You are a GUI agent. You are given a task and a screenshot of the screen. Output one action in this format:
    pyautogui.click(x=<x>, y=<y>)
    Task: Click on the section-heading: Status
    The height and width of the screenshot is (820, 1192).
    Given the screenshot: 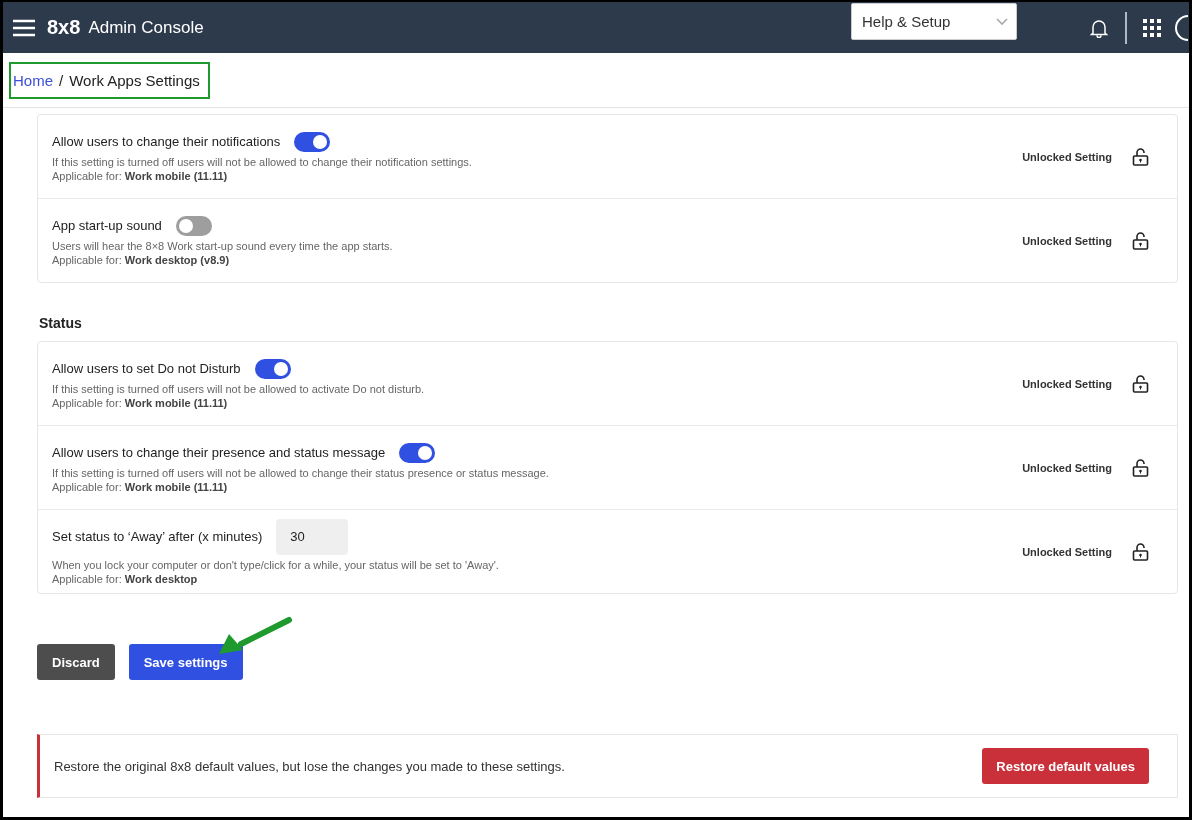 What is the action you would take?
    pyautogui.click(x=61, y=323)
    